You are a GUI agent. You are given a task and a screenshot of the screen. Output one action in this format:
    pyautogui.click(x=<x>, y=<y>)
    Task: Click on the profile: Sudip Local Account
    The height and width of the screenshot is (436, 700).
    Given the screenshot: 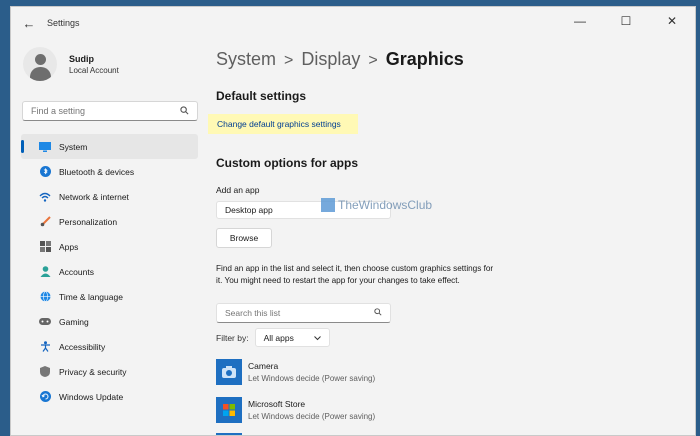 What is the action you would take?
    pyautogui.click(x=71, y=64)
    